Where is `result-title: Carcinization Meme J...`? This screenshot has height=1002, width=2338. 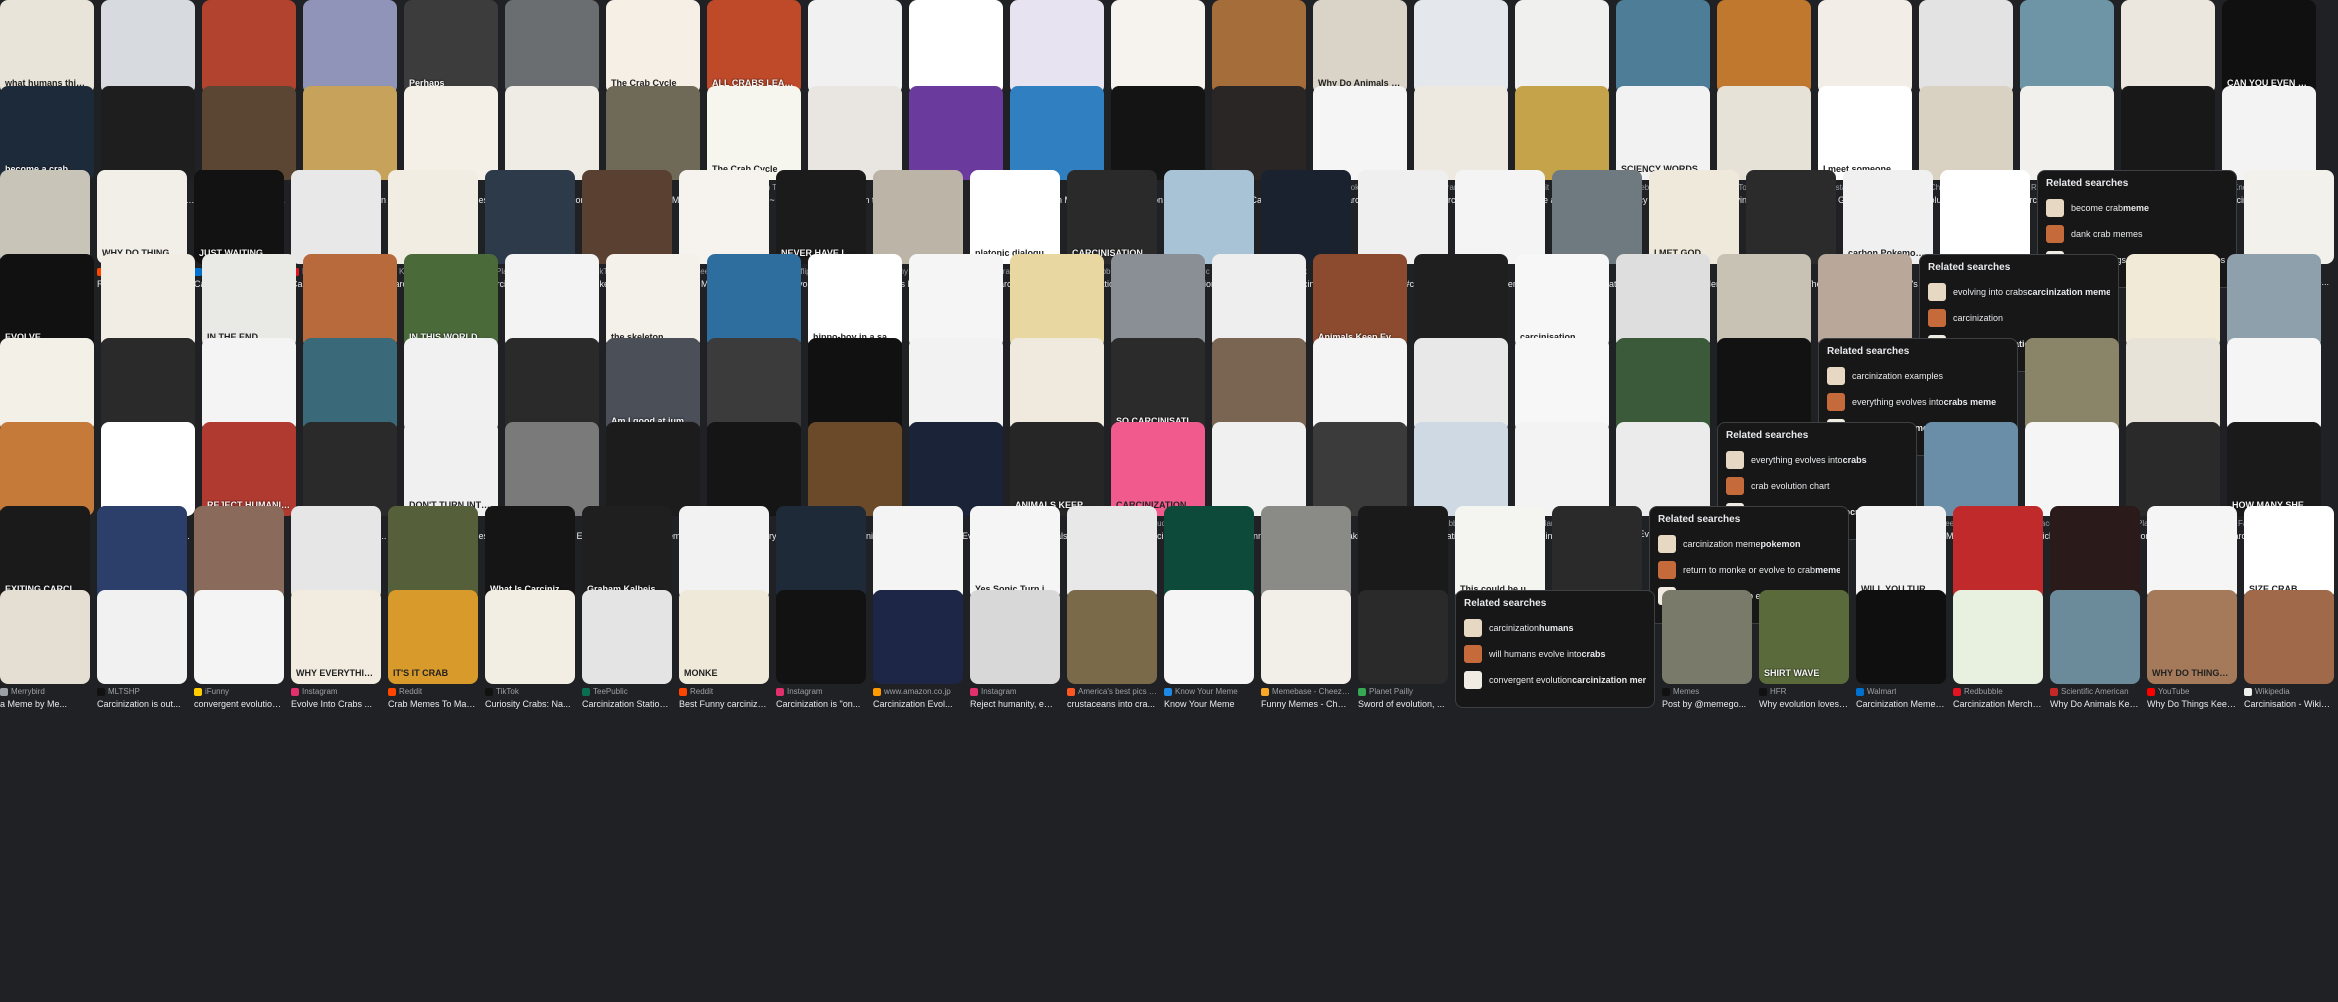 result-title: Carcinization Meme J... is located at coordinates (1901, 704).